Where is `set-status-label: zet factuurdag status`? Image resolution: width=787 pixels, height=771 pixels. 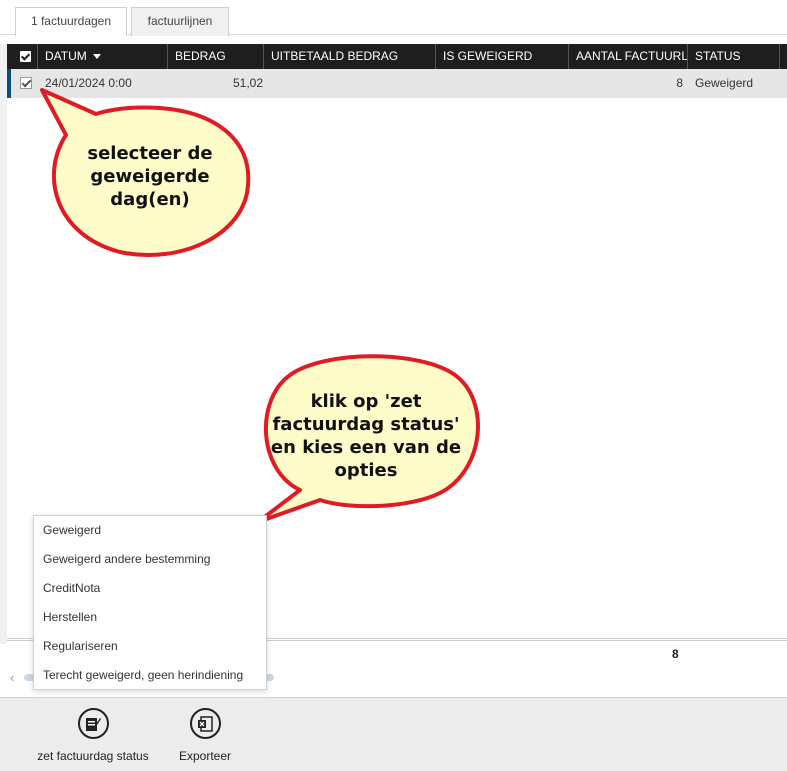
set-status-label: zet factuurdag status is located at coordinates (93, 756).